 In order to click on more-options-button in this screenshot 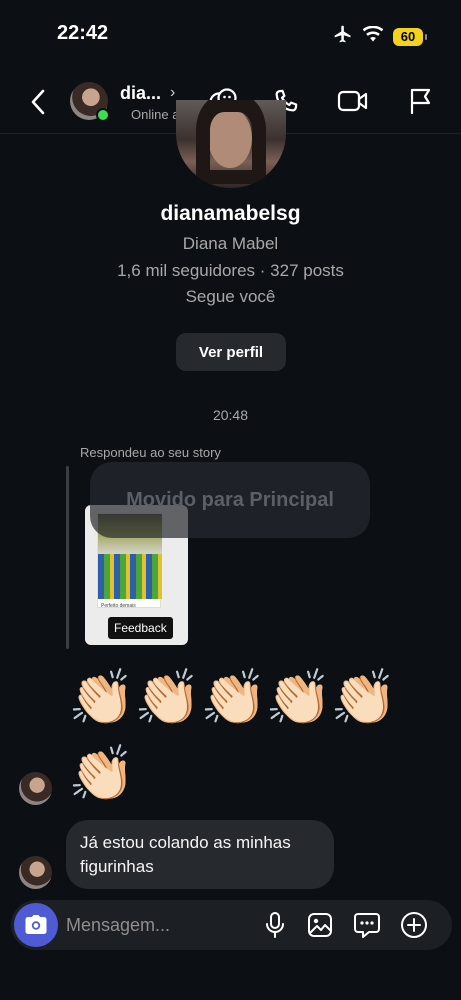, I will do `click(414, 925)`.